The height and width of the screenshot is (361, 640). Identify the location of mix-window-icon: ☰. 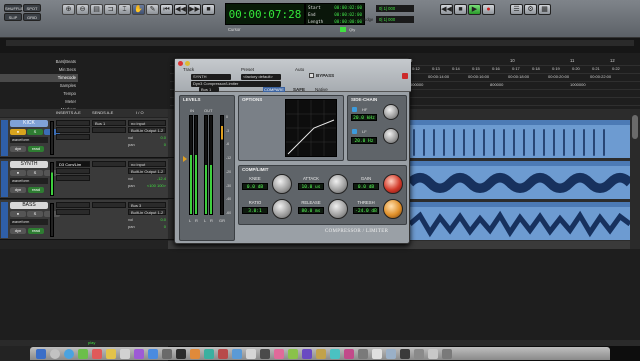
(516, 9).